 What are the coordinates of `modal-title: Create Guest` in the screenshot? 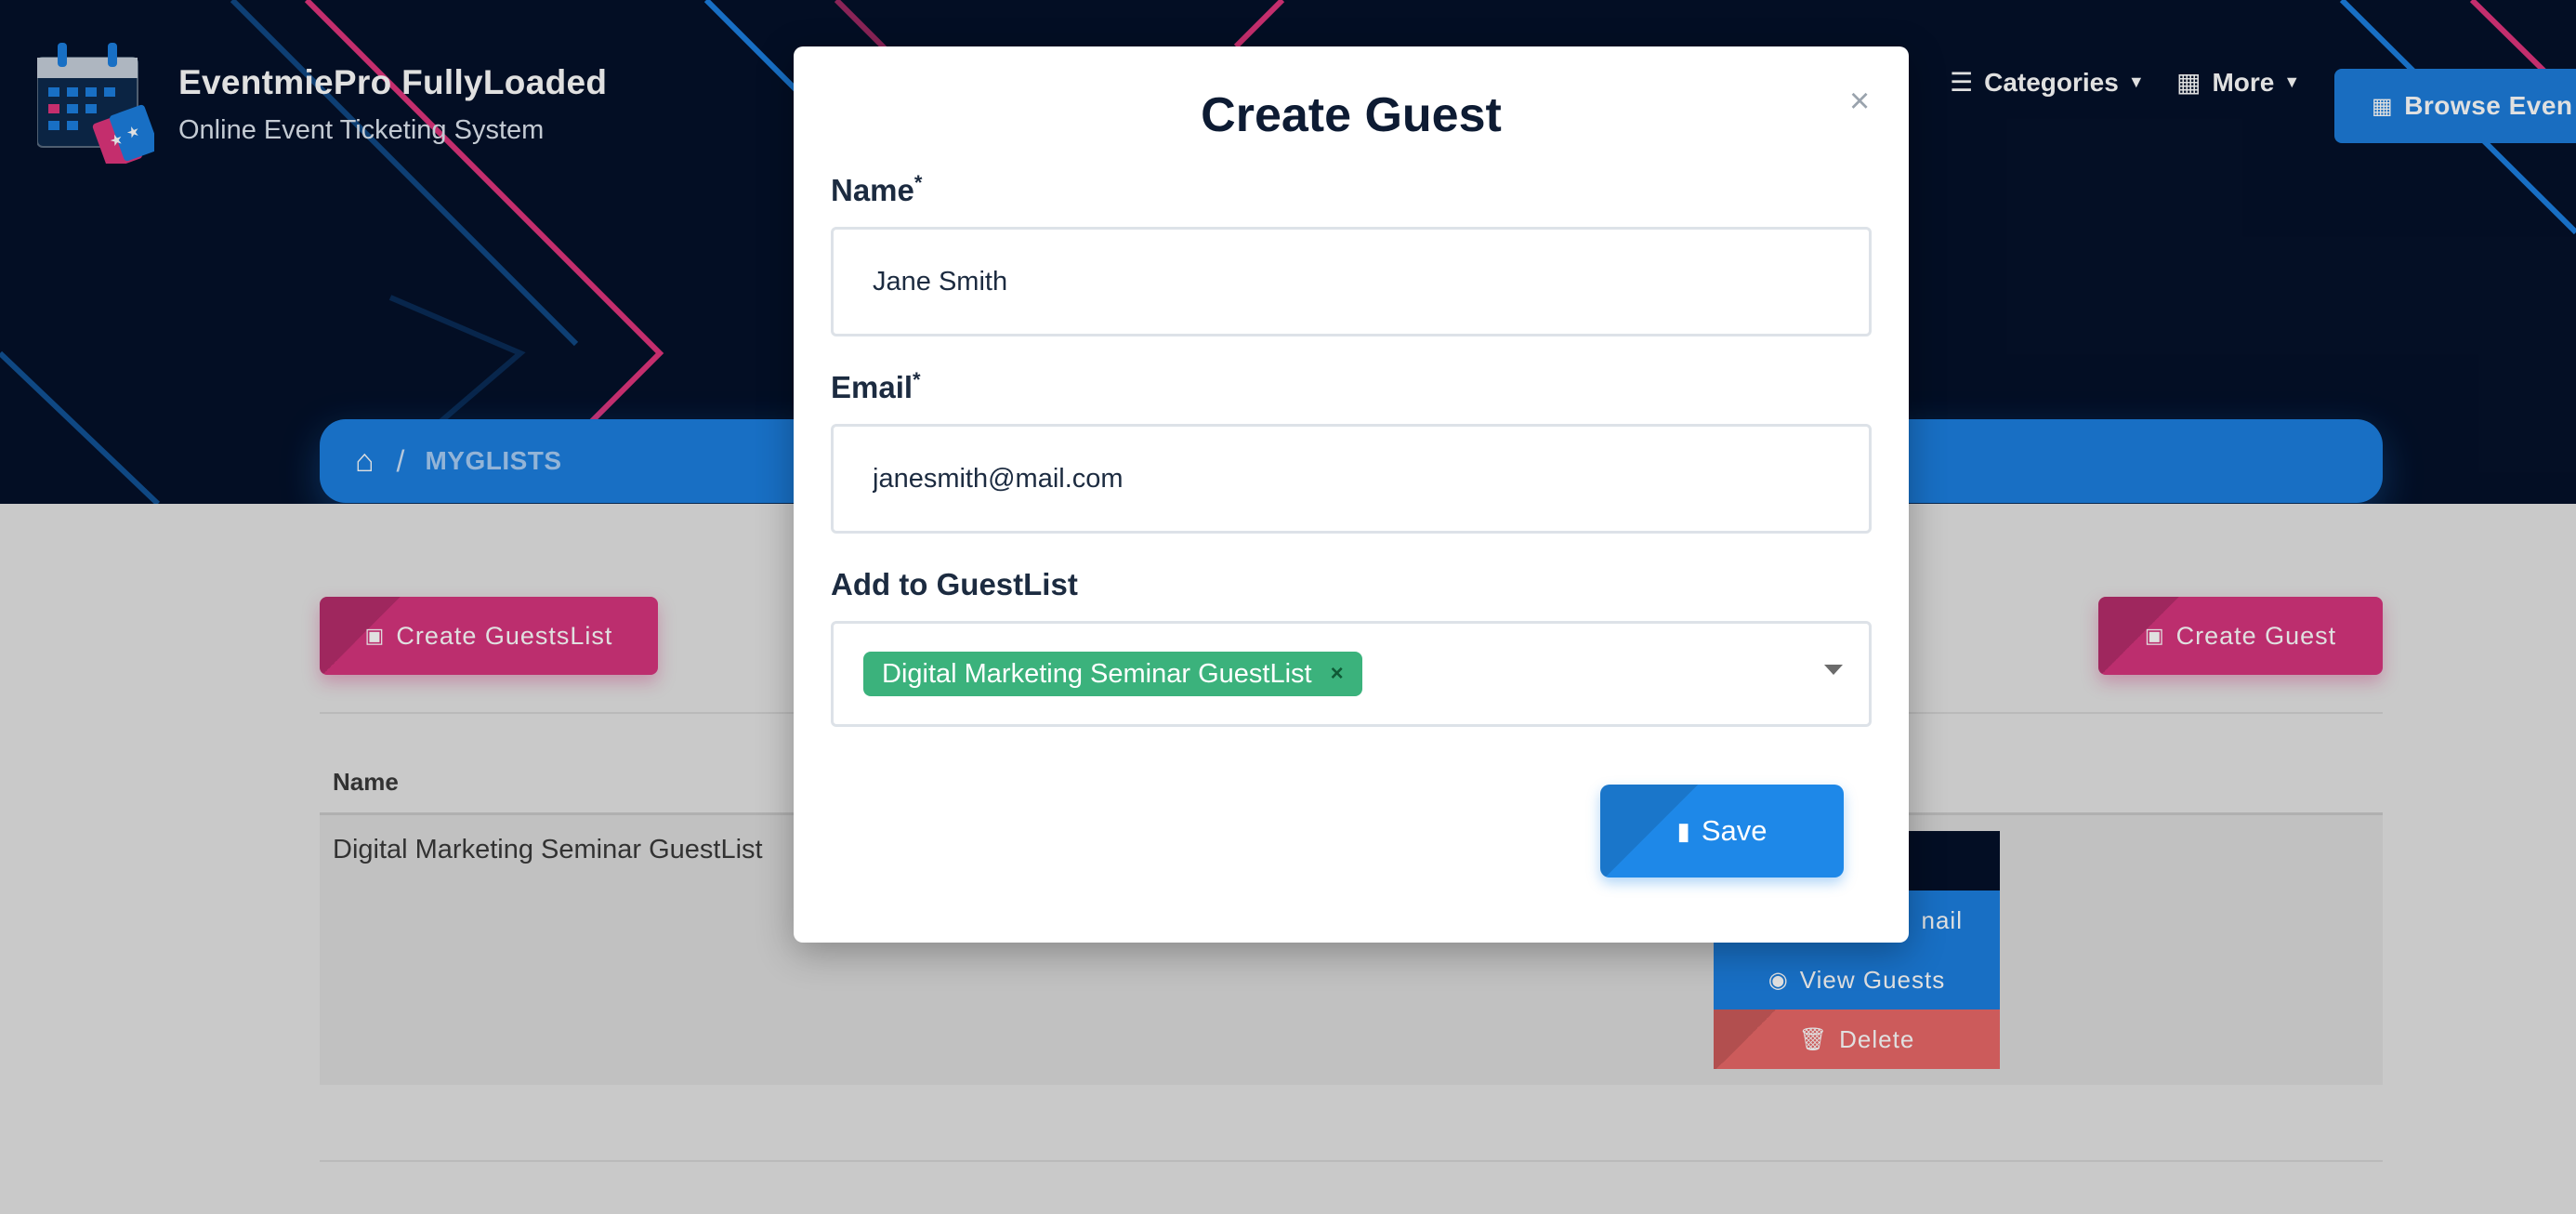 It's located at (1351, 115).